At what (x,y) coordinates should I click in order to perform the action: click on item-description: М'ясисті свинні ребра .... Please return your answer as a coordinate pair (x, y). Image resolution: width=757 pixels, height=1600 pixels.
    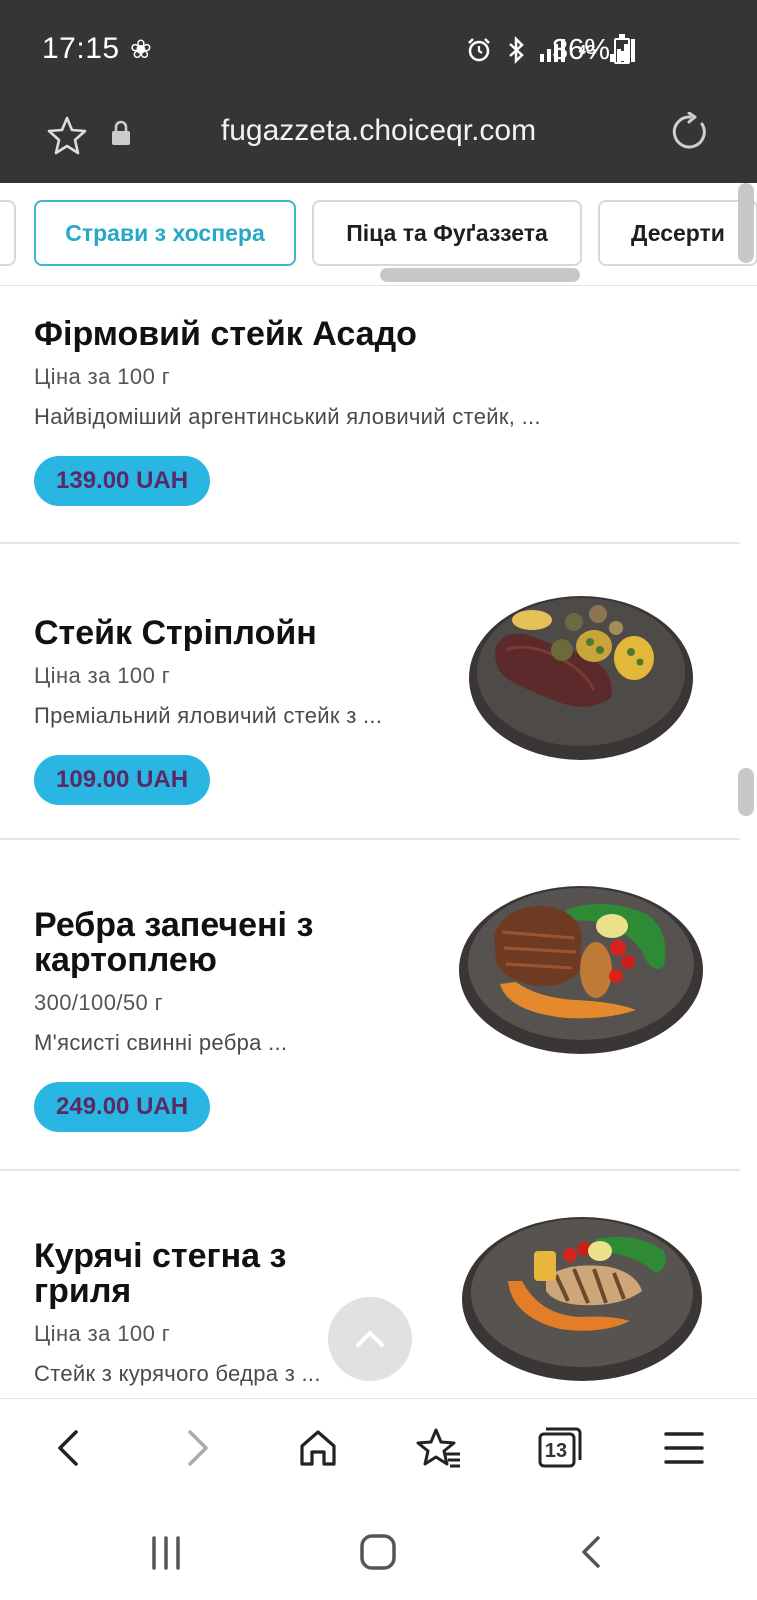
    Looking at the image, I should click on (161, 1042).